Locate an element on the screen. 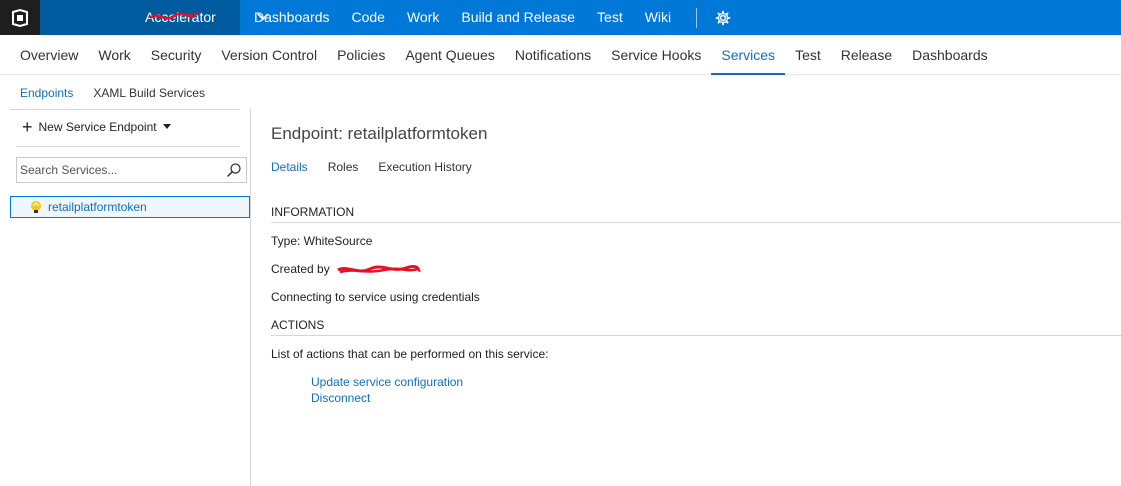 The width and height of the screenshot is (1121, 486). left-divider is located at coordinates (128, 146).